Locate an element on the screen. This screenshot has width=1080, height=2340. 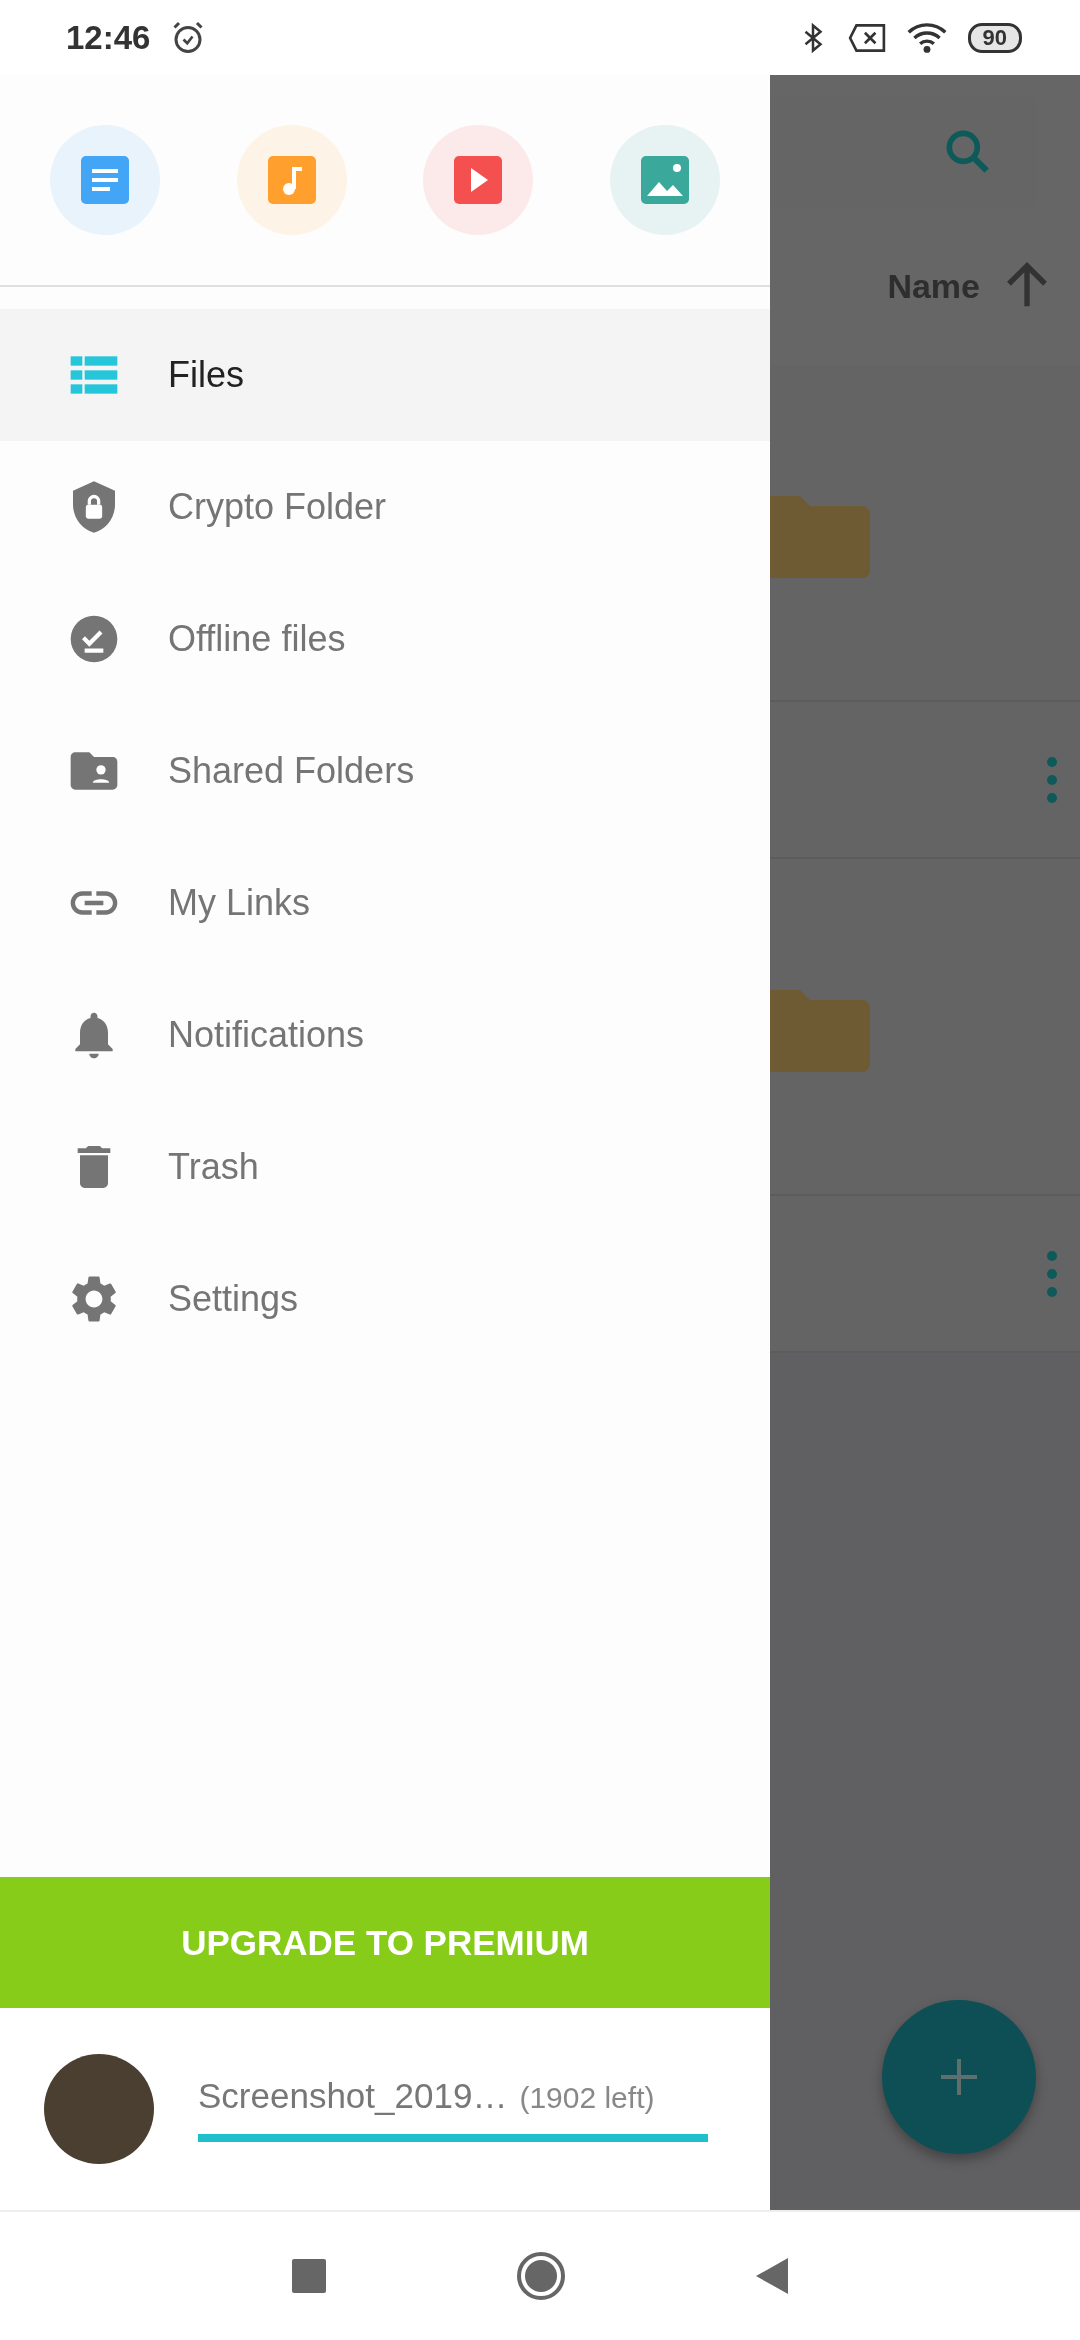
drawer-menu-item: Files is located at coordinates (385, 375).